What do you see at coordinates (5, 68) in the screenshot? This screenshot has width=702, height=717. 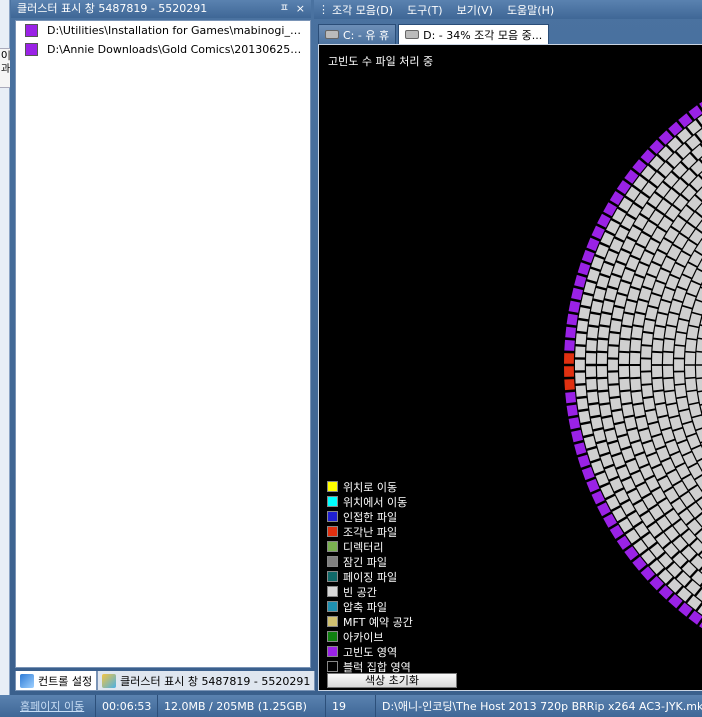 I see `left-edge-mark: 0| 과` at bounding box center [5, 68].